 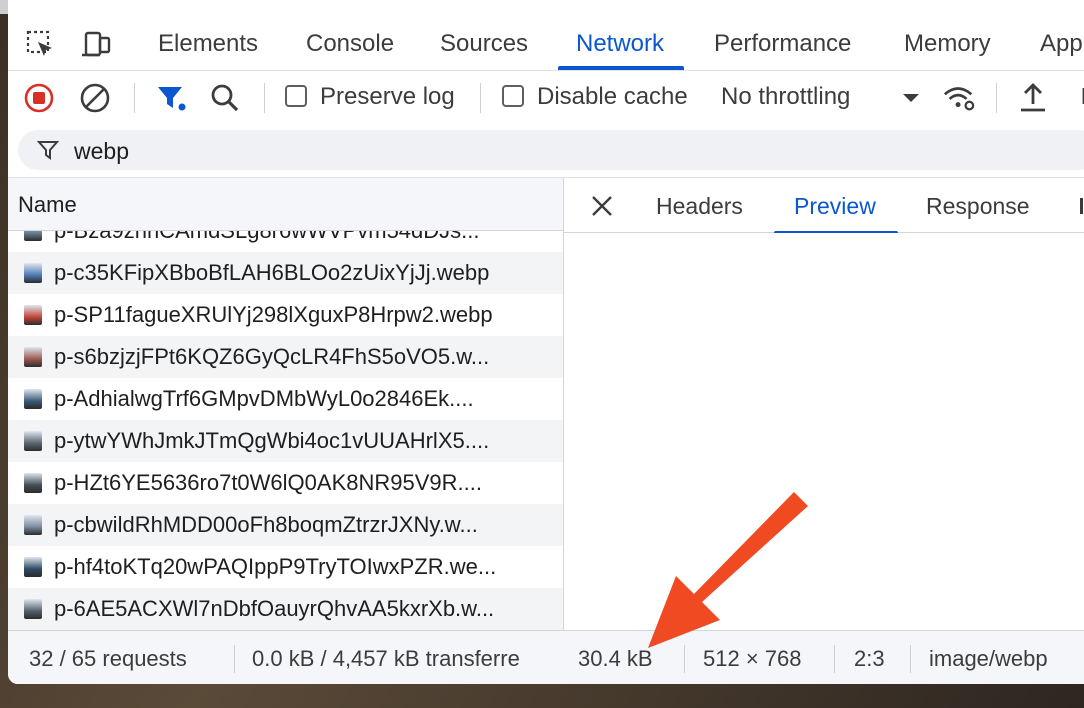 I want to click on export-har-icon, so click(x=1077, y=98).